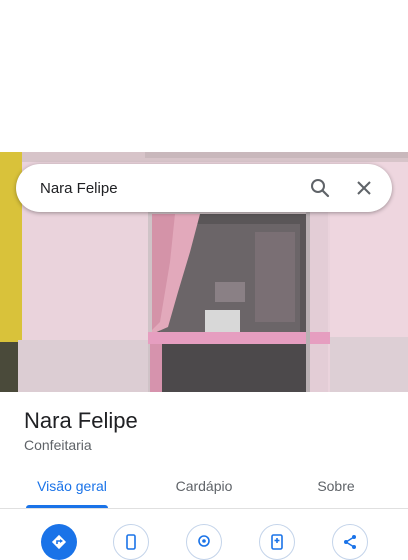  I want to click on search-bar: Nara Felipe, so click(204, 188).